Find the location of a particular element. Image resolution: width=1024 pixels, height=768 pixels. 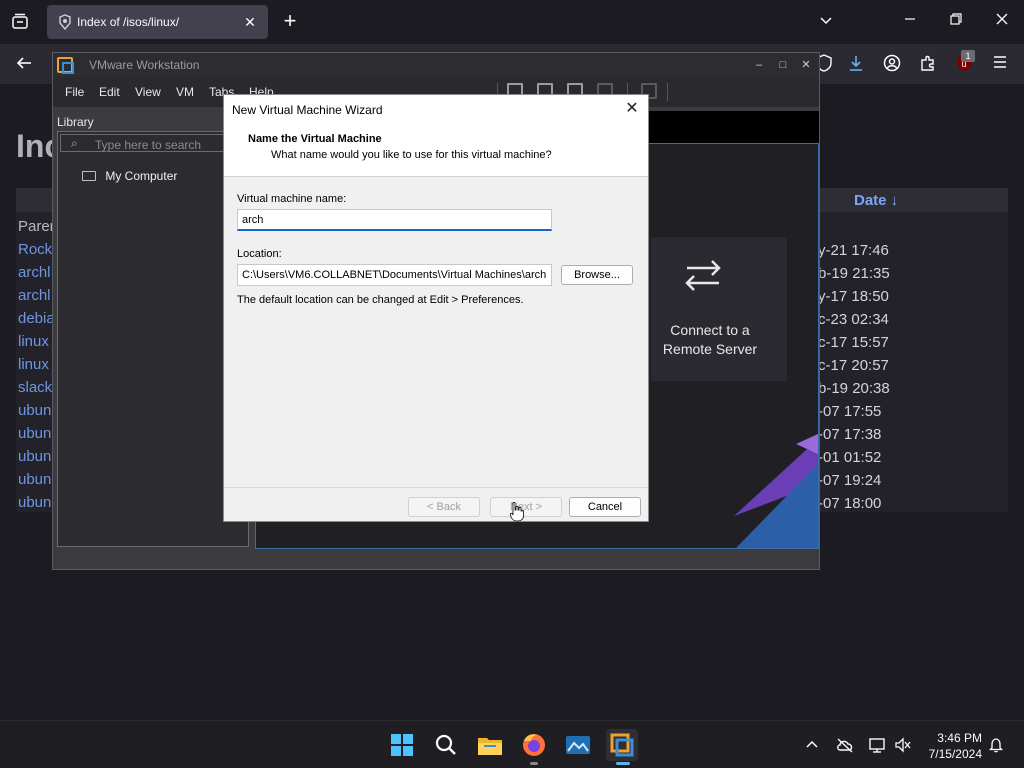

search-placeholder: Type here to search is located at coordinates (148, 145).